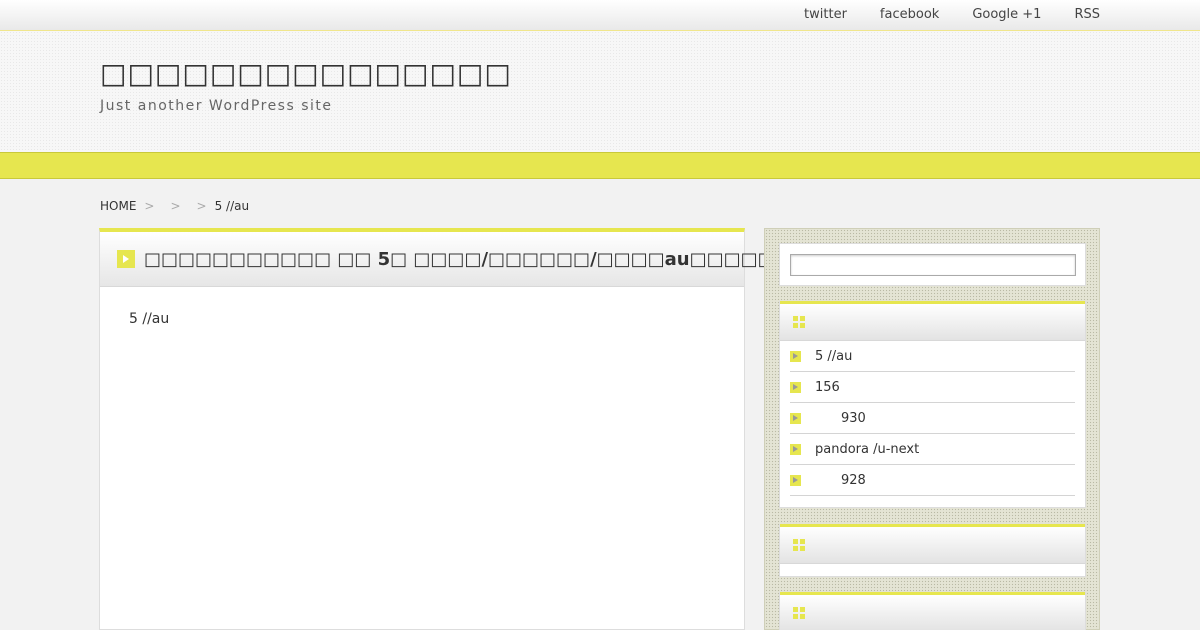 The height and width of the screenshot is (630, 1200). I want to click on social-links: twitter facebook Google +1 RSS, so click(935, 15).